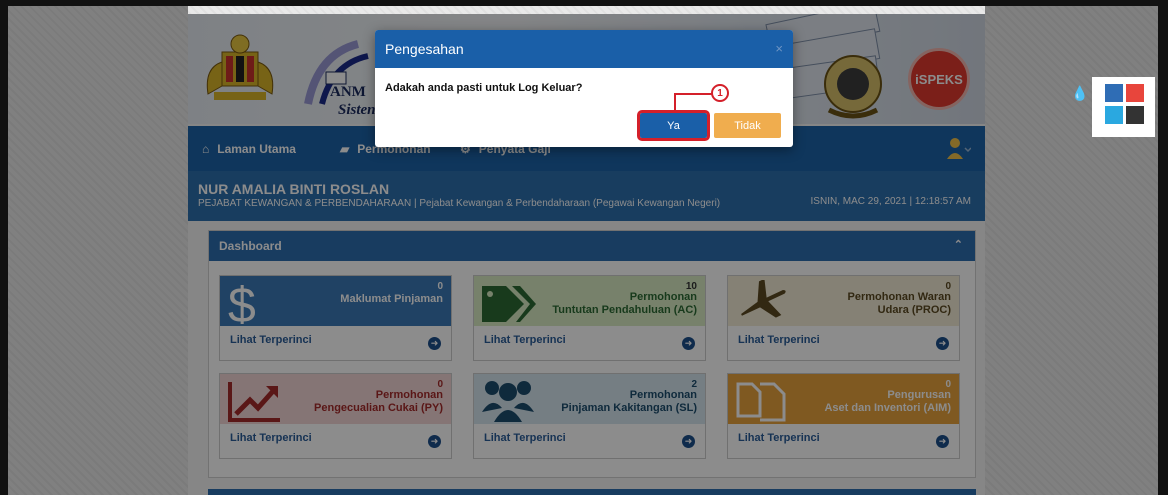  What do you see at coordinates (484, 88) in the screenshot?
I see `dialog-message: Adakah anda pasti untuk Log Keluar?` at bounding box center [484, 88].